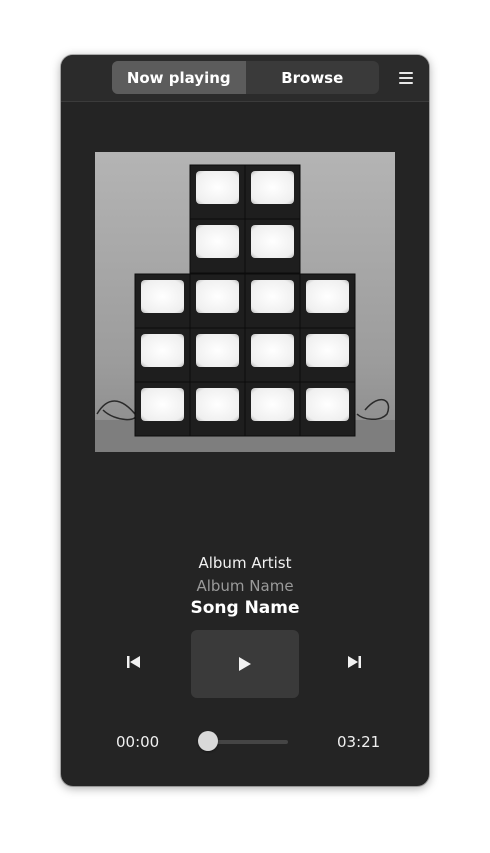 This screenshot has width=490, height=853. What do you see at coordinates (313, 77) in the screenshot?
I see `tab-browse: Browse` at bounding box center [313, 77].